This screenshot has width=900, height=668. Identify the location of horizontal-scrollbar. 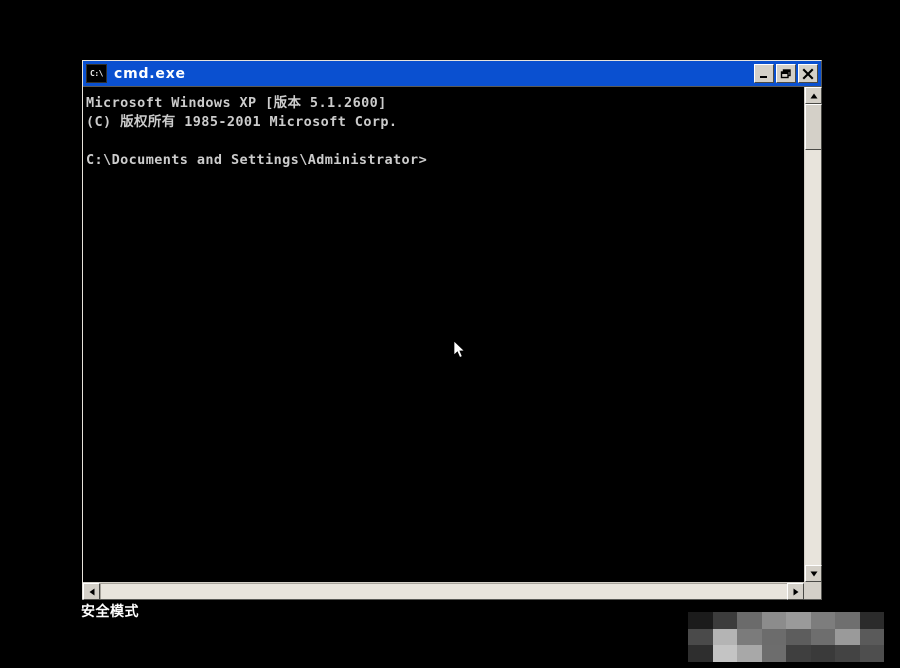
(452, 591).